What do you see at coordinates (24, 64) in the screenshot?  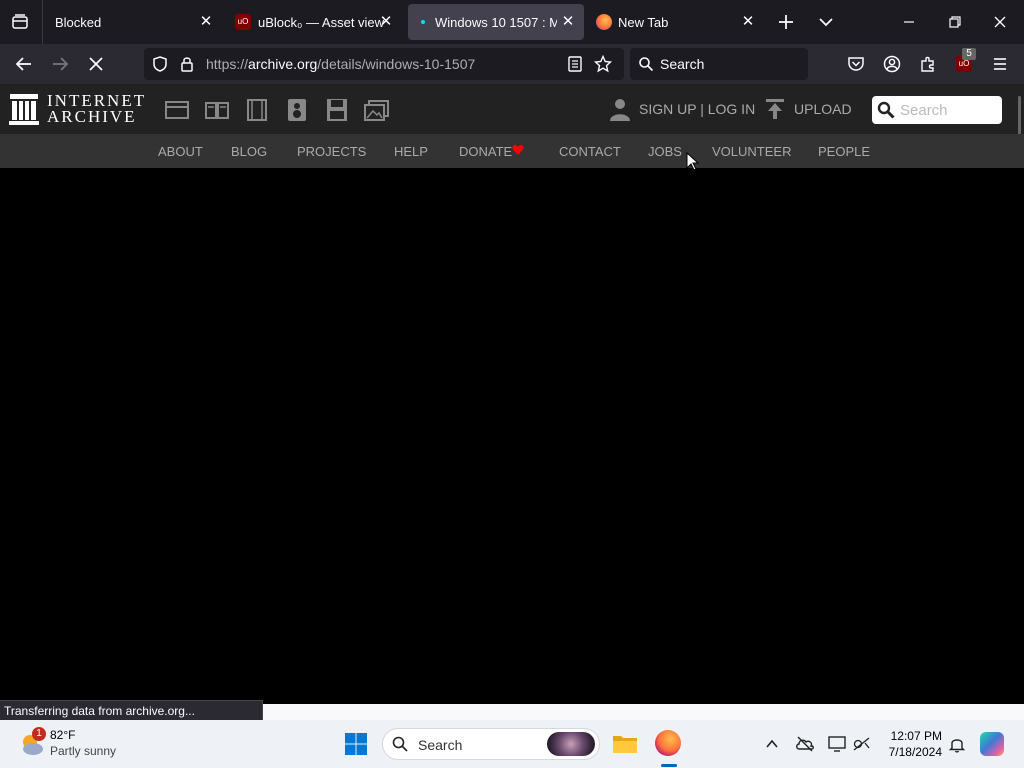 I see `back-arrow-icon` at bounding box center [24, 64].